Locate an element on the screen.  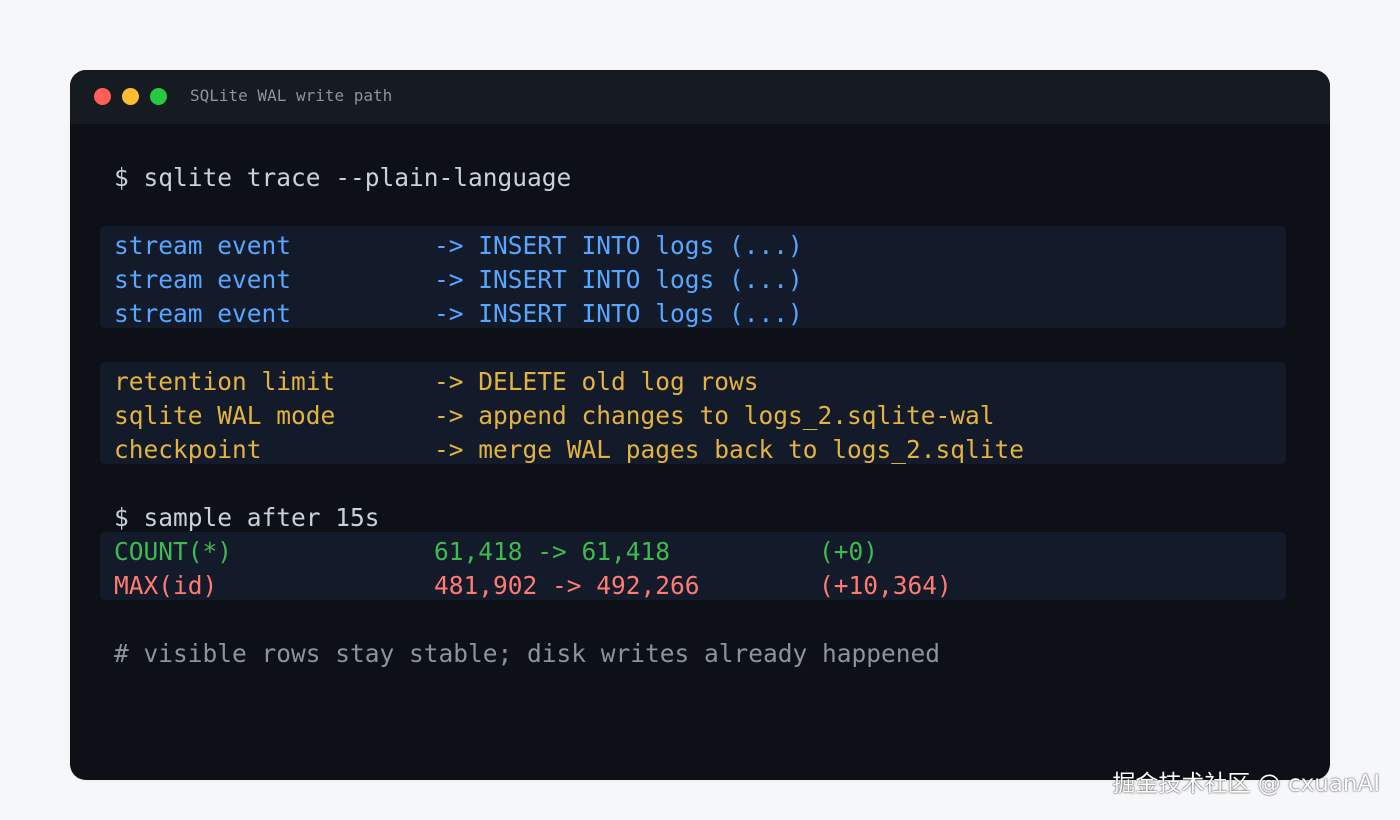
sample-row-count: COUNT(*) 61,418 -> 61,418 (+0) is located at coordinates (496, 552).